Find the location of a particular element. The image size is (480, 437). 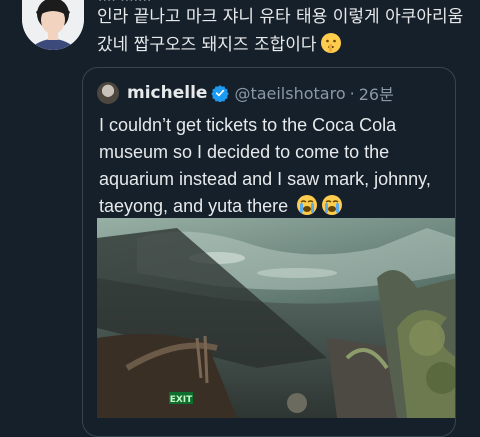

quoted-author-name: michelle is located at coordinates (167, 93).